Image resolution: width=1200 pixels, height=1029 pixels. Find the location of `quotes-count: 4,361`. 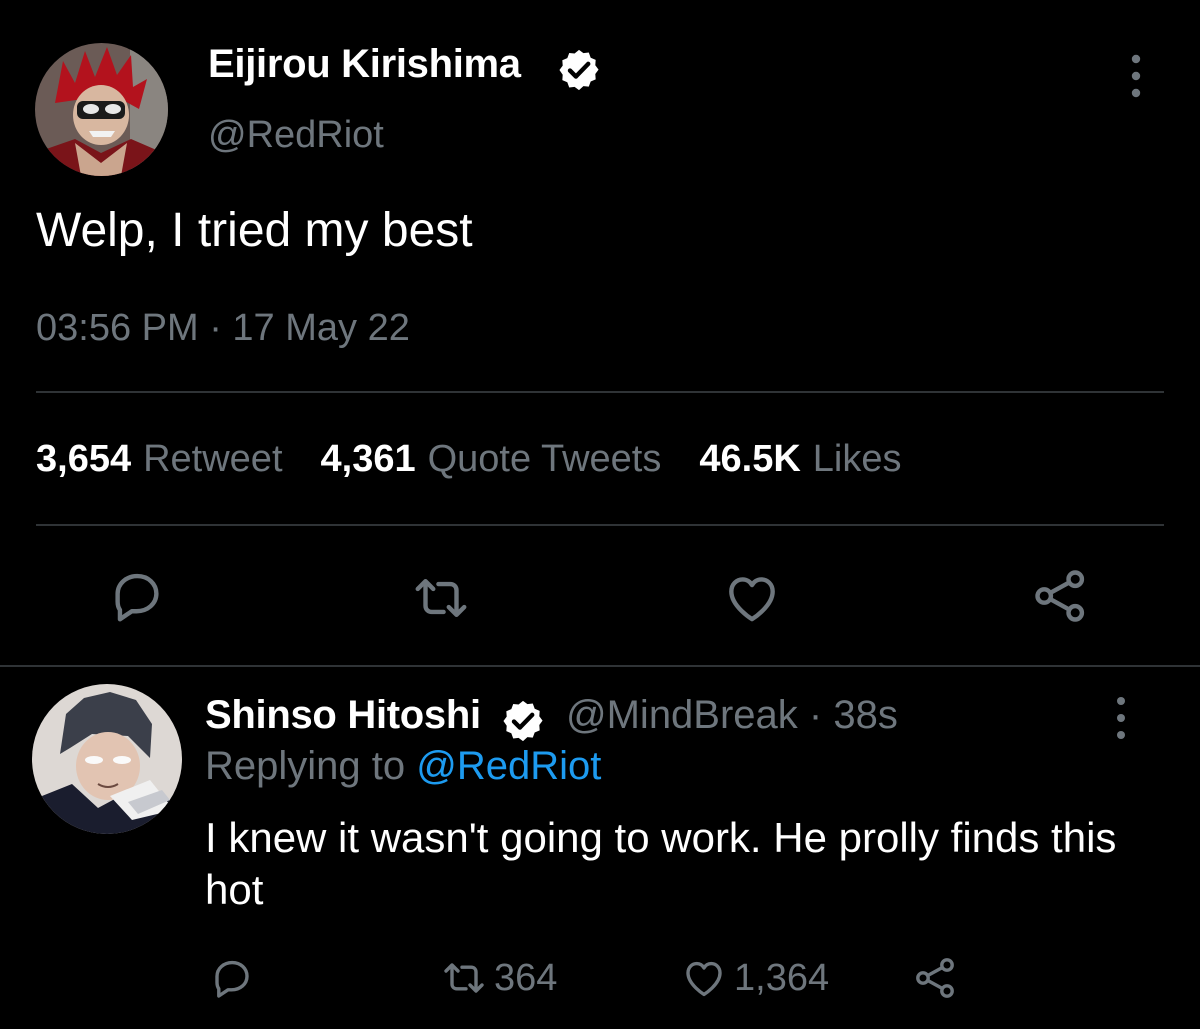

quotes-count: 4,361 is located at coordinates (368, 459).